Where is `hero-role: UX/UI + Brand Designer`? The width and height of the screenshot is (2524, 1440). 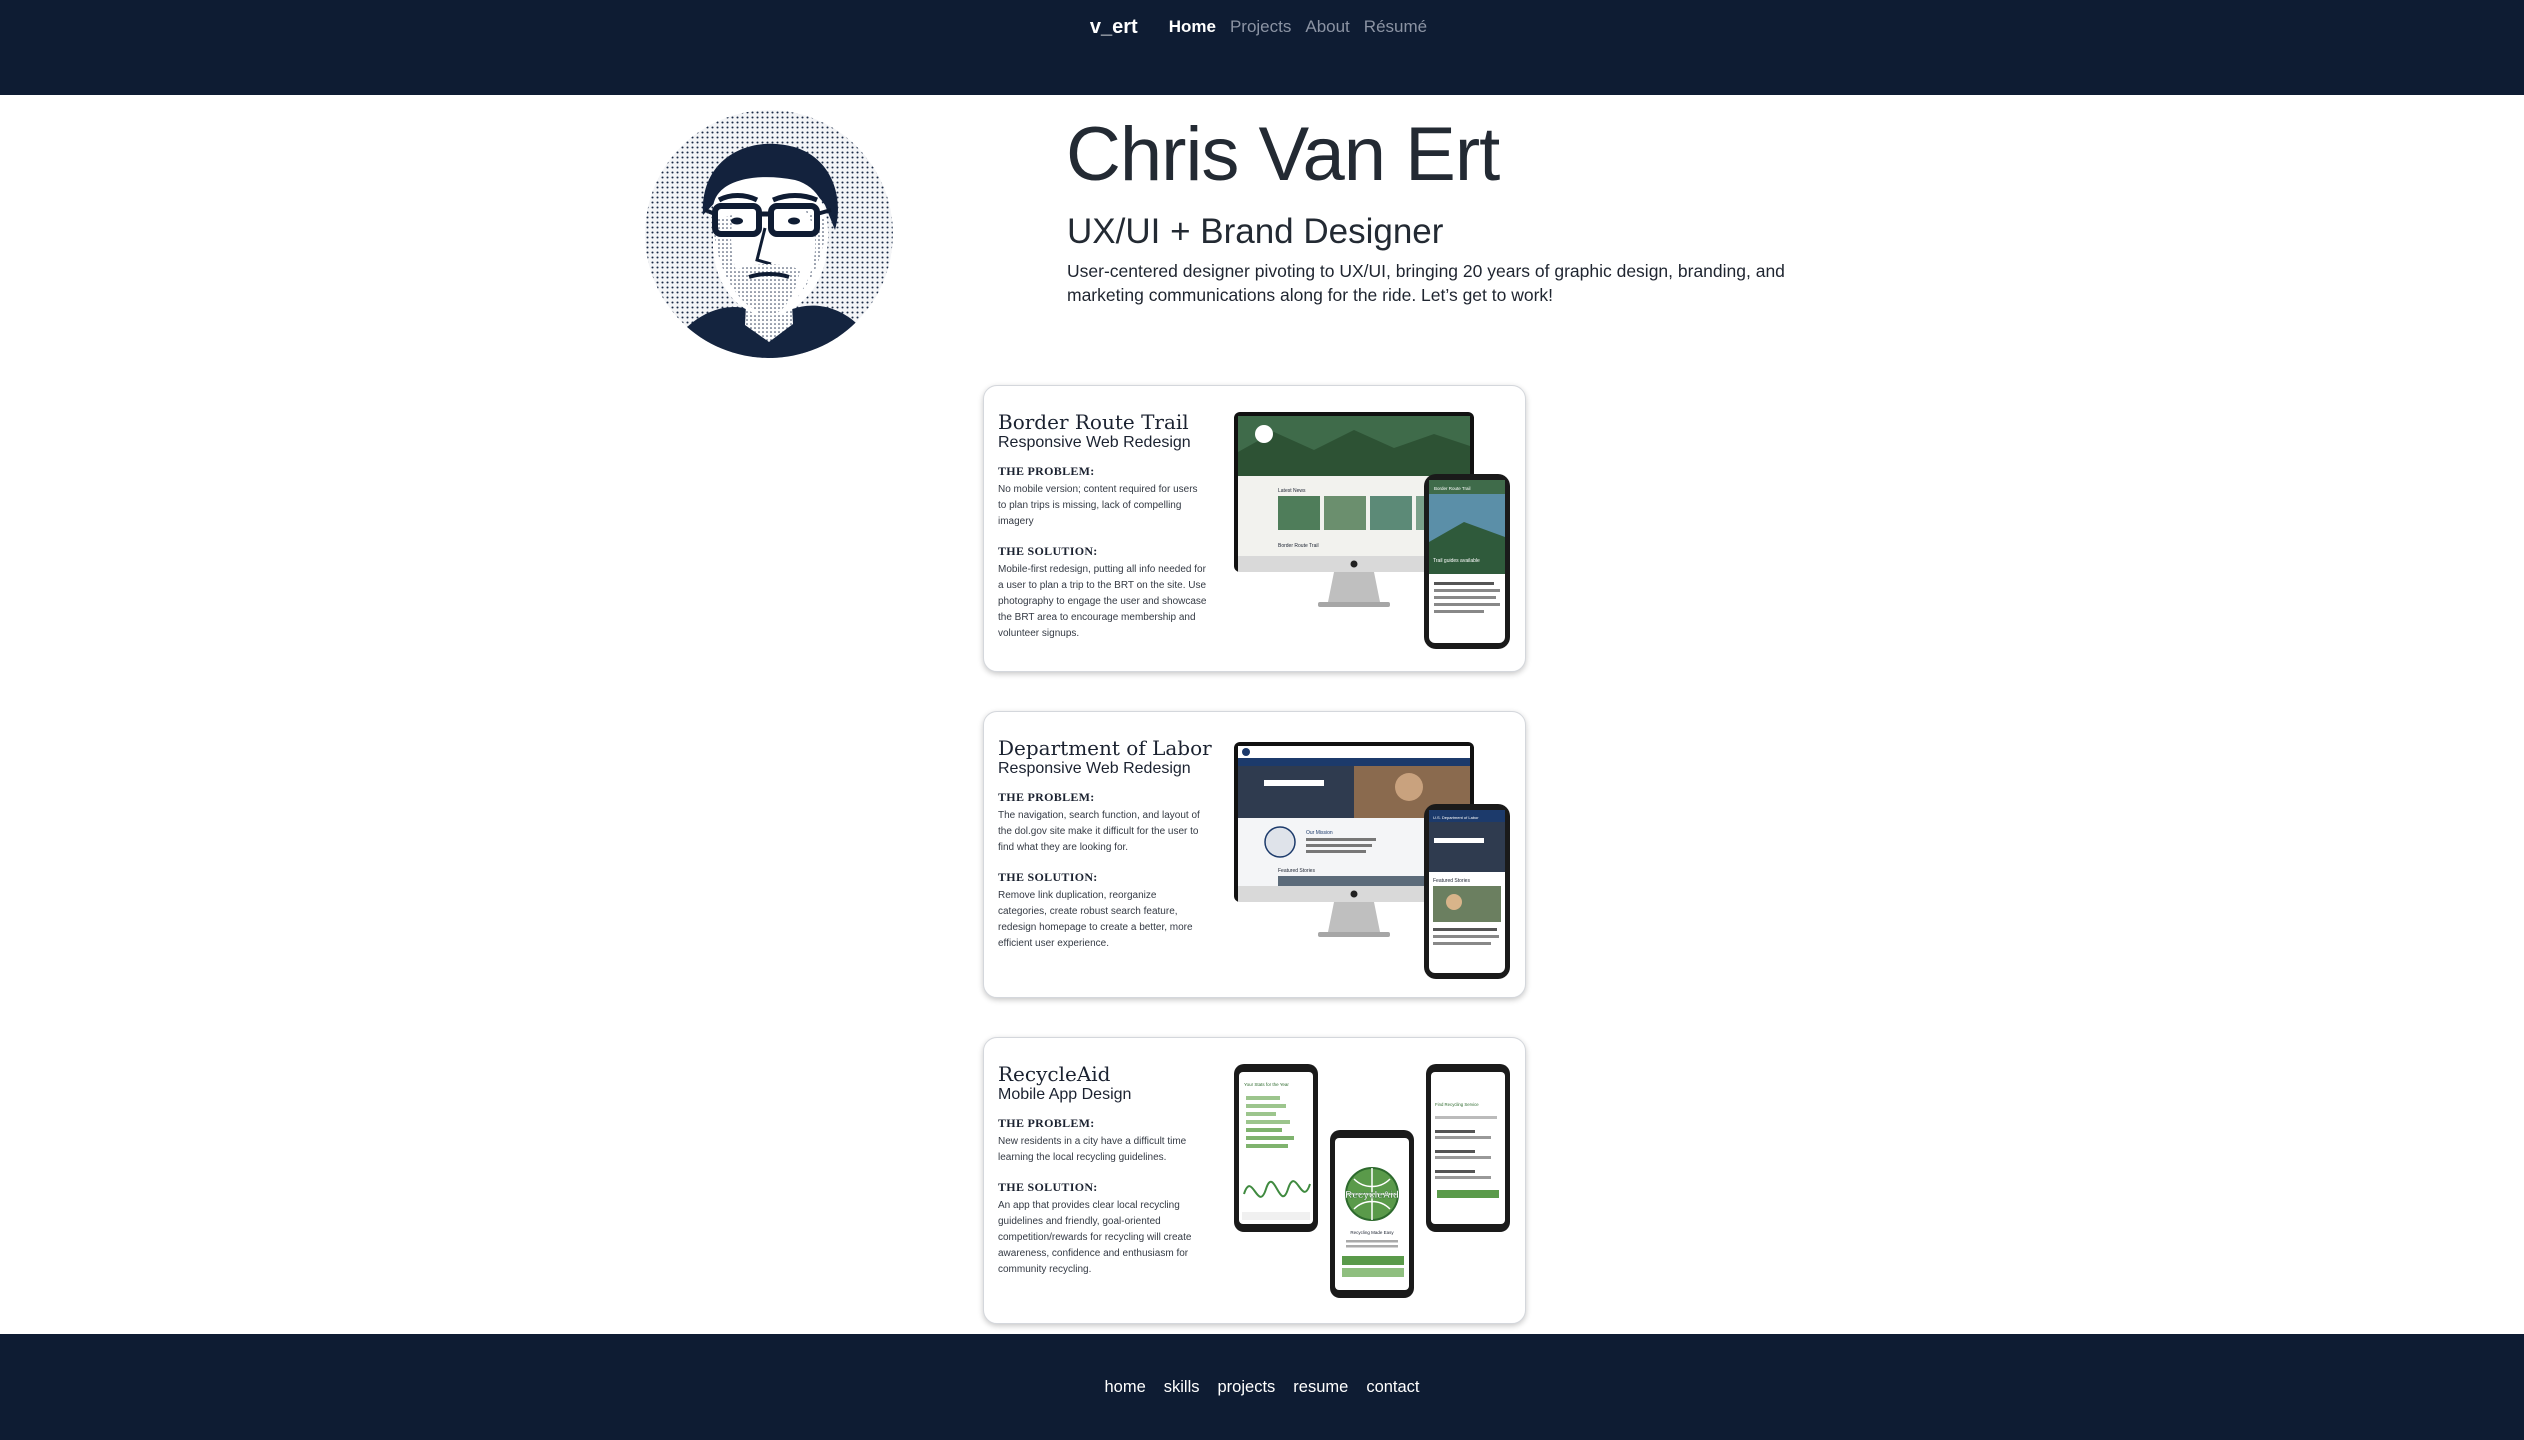
hero-role: UX/UI + Brand Designer is located at coordinates (1255, 231).